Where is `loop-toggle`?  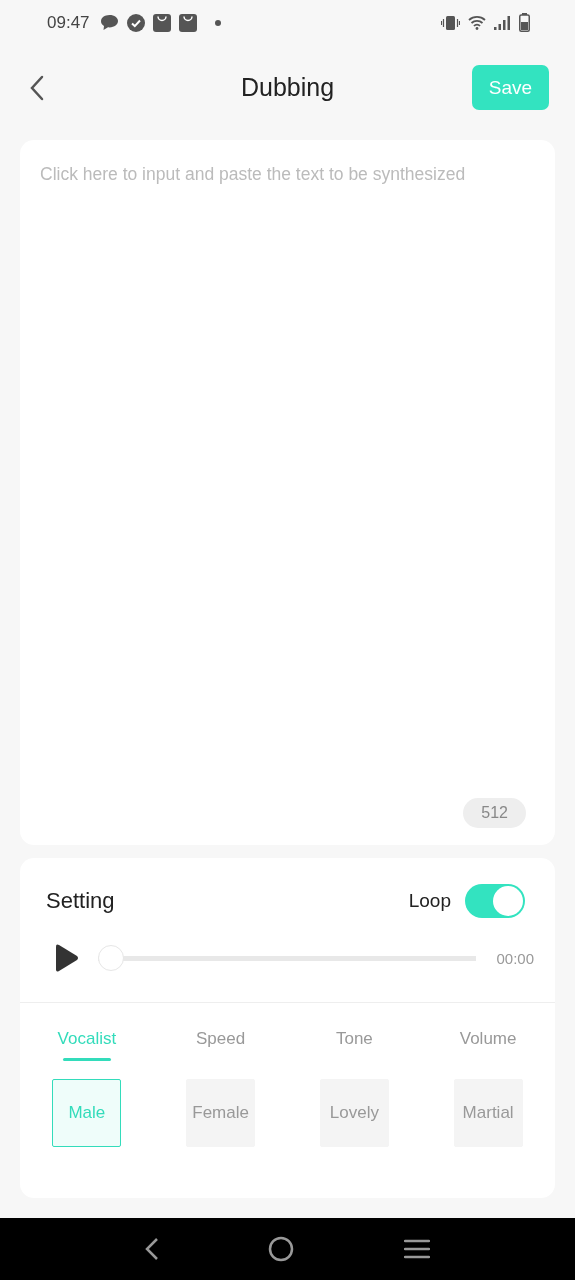 loop-toggle is located at coordinates (495, 901).